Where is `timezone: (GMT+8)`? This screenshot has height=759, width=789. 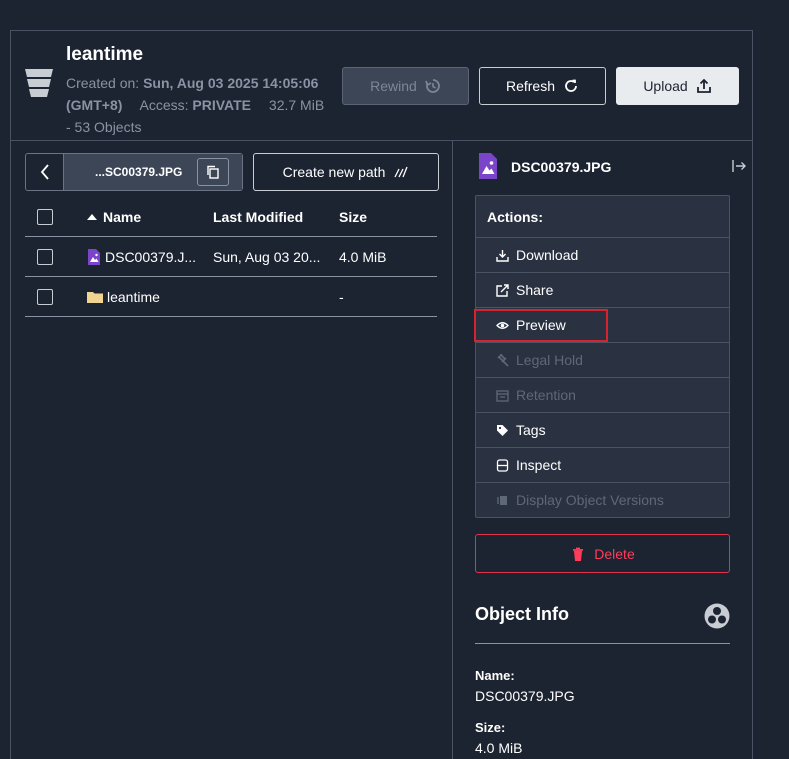 timezone: (GMT+8) is located at coordinates (94, 105).